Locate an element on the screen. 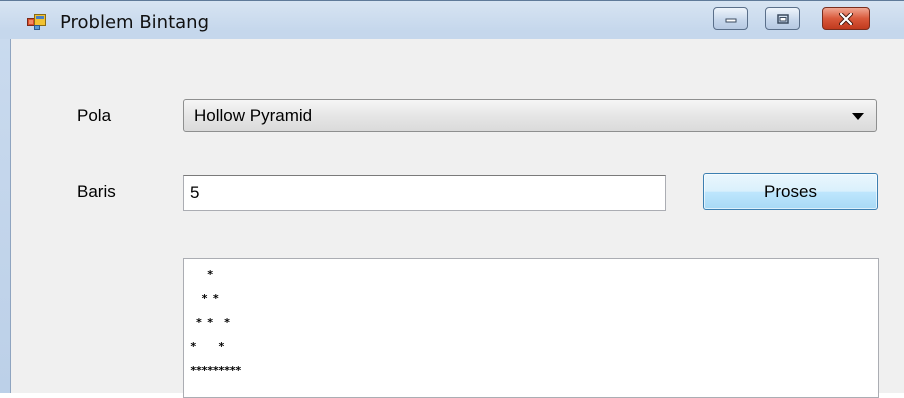 The height and width of the screenshot is (398, 904). title-bar: Problem Bintang is located at coordinates (452, 20).